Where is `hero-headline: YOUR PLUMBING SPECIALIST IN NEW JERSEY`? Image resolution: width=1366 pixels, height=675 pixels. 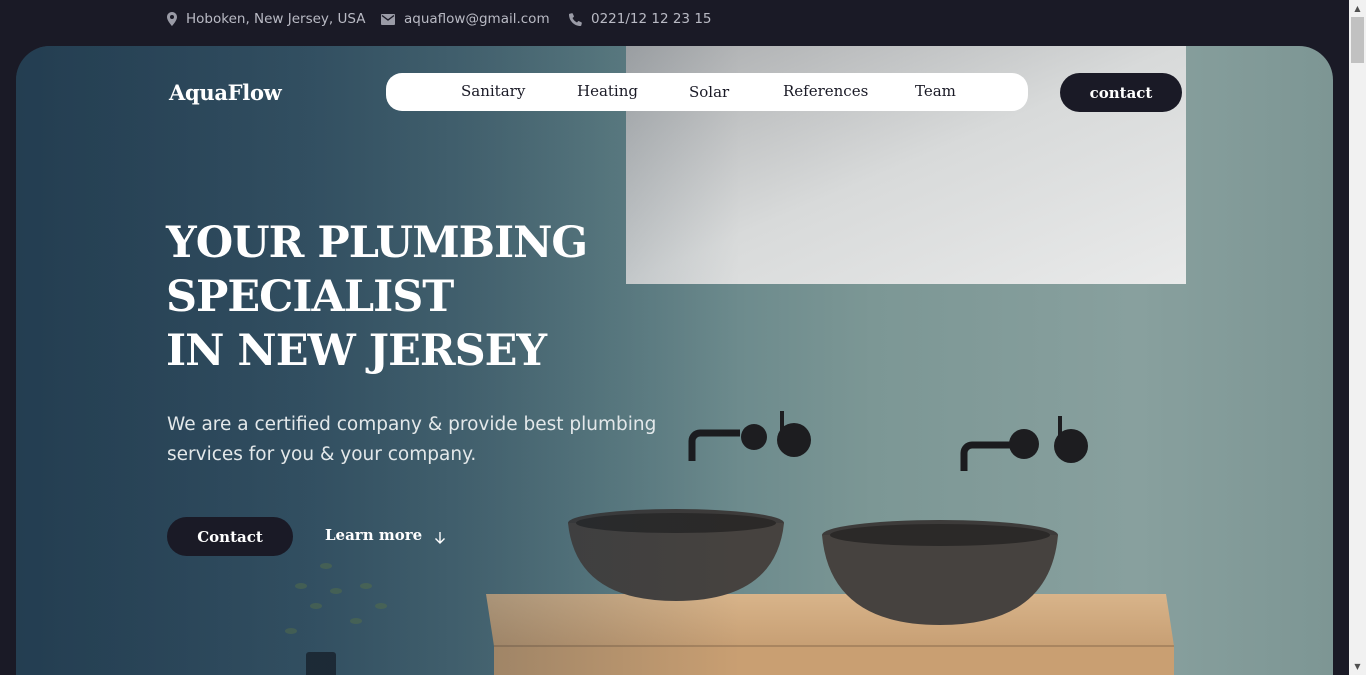 hero-headline: YOUR PLUMBING SPECIALIST IN NEW JERSEY is located at coordinates (377, 297).